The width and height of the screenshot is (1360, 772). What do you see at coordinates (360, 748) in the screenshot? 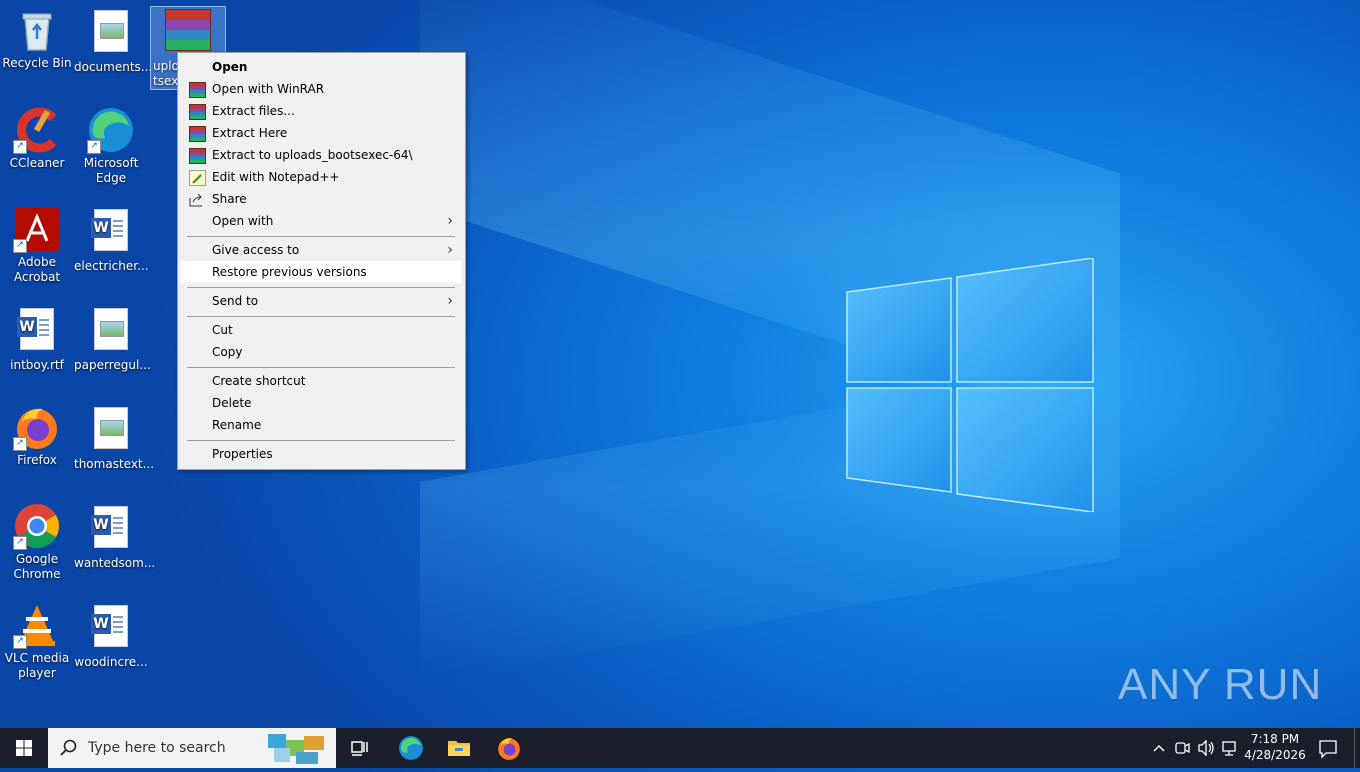
I see `task-view-button` at bounding box center [360, 748].